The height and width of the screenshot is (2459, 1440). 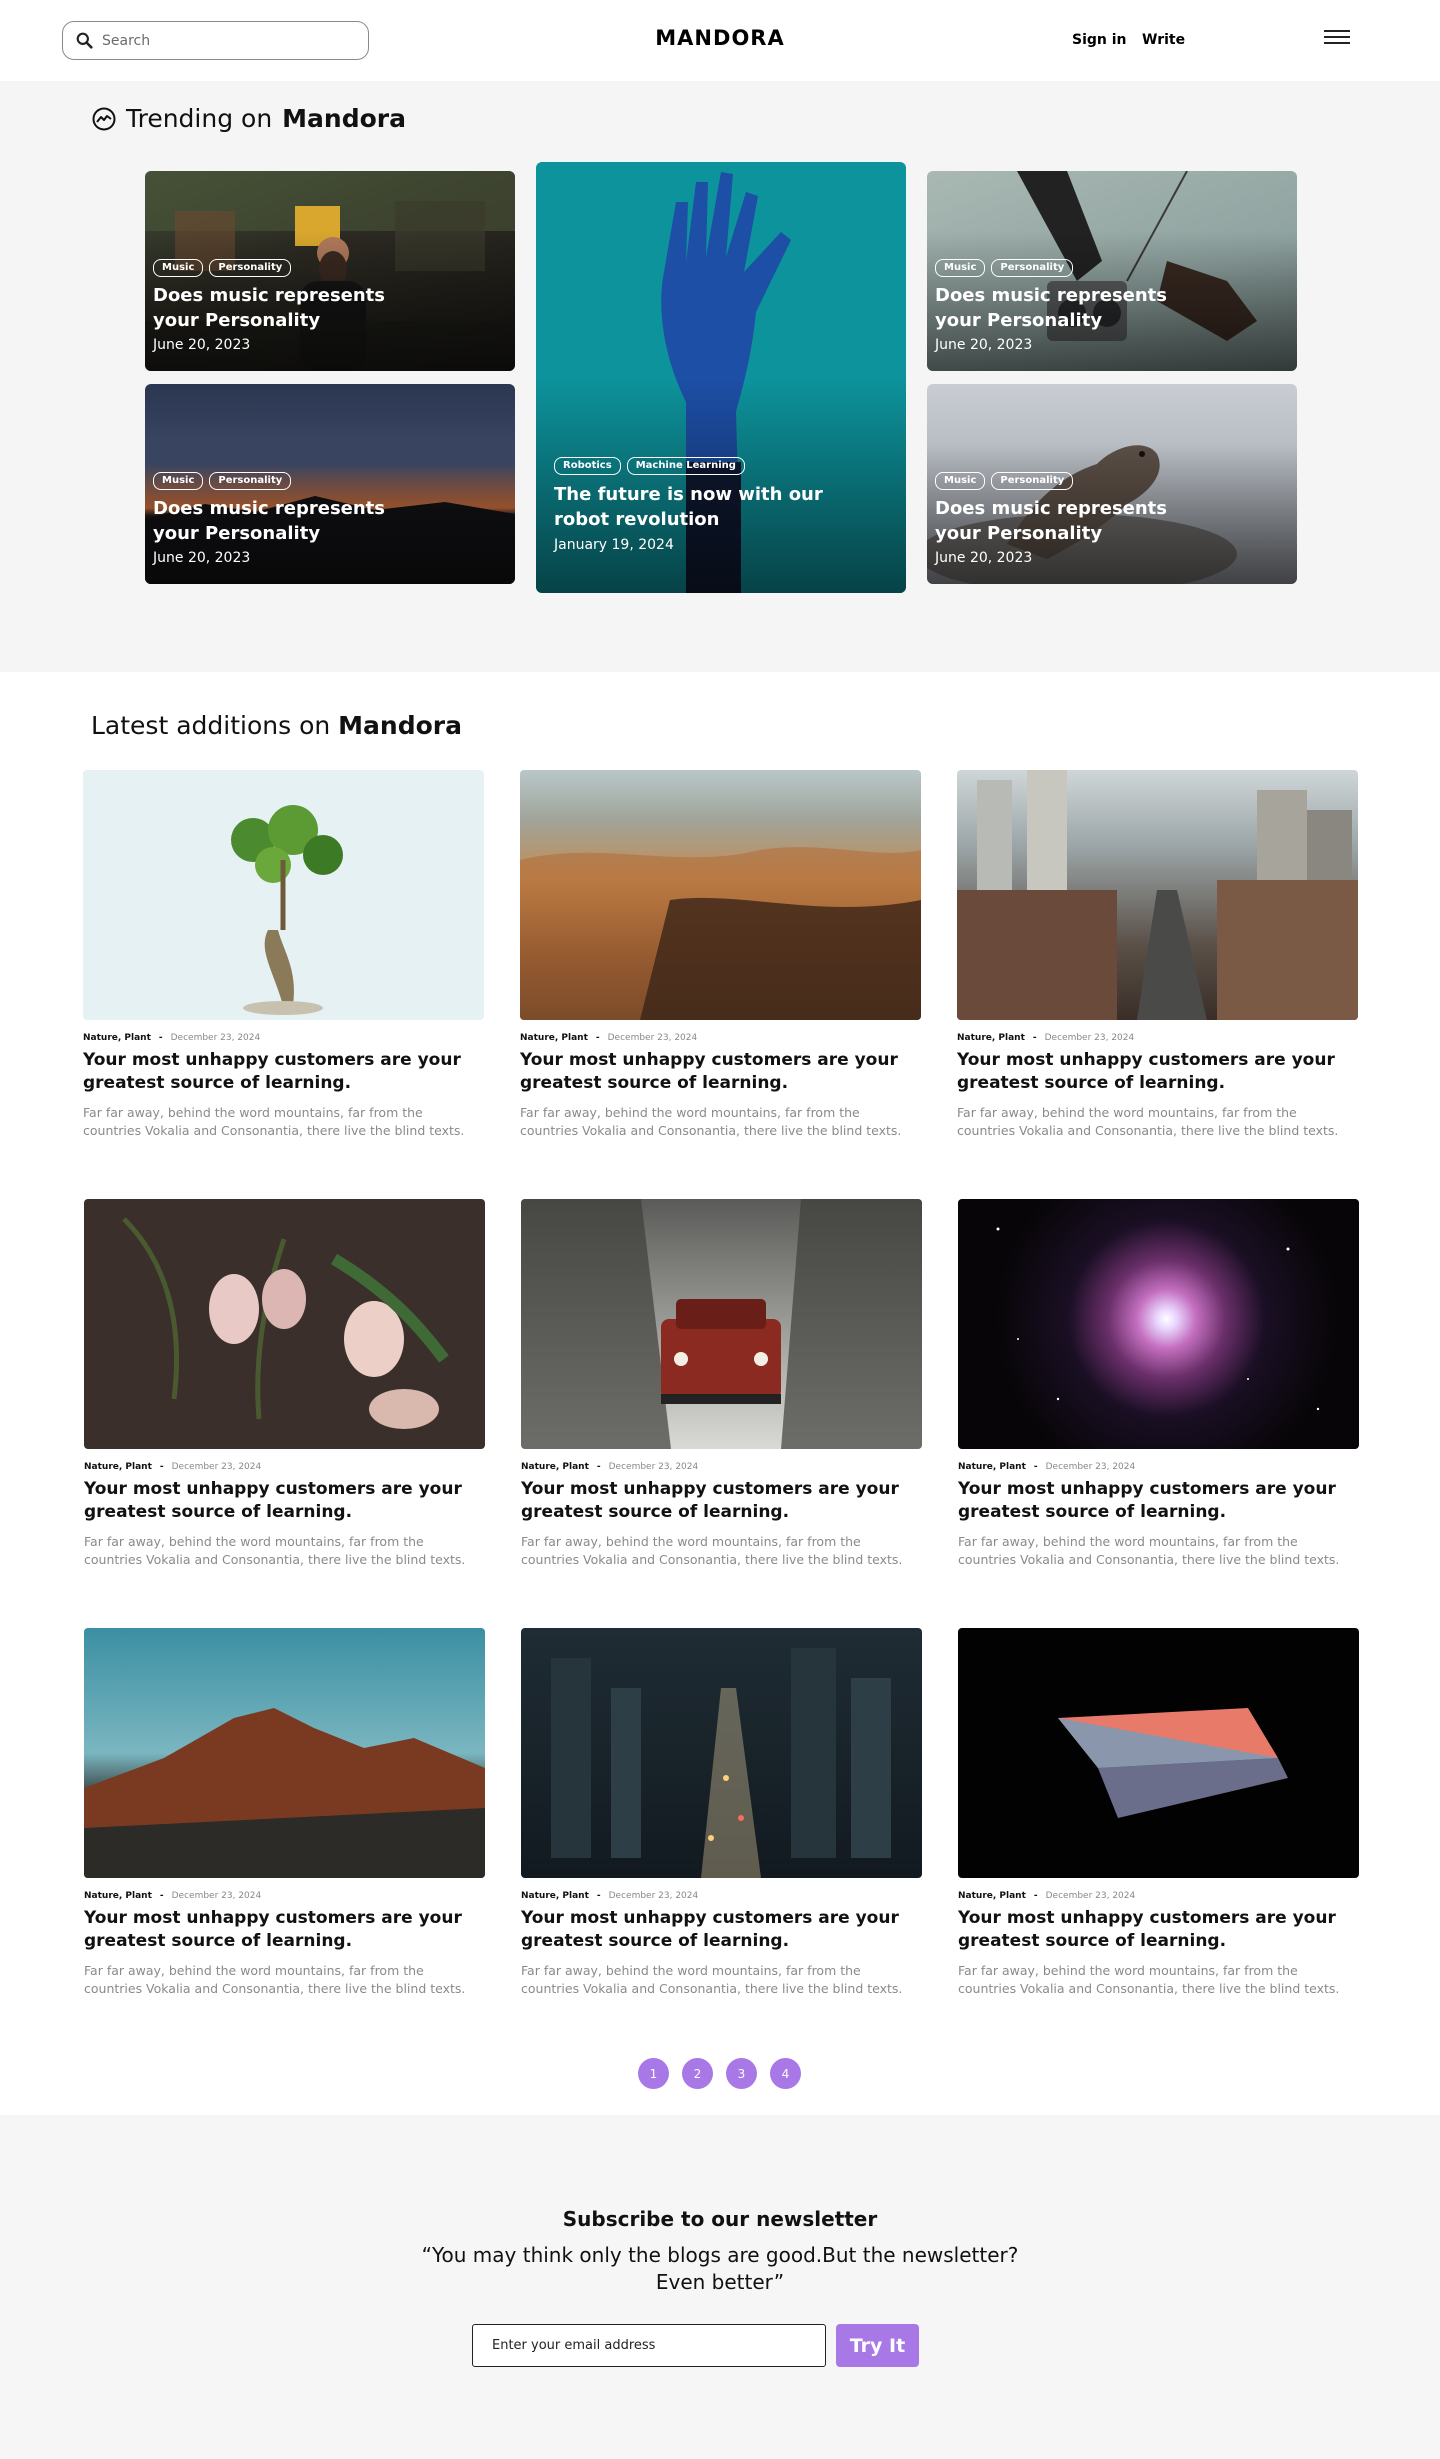 I want to click on latest-title-brand: Mandora, so click(x=400, y=725).